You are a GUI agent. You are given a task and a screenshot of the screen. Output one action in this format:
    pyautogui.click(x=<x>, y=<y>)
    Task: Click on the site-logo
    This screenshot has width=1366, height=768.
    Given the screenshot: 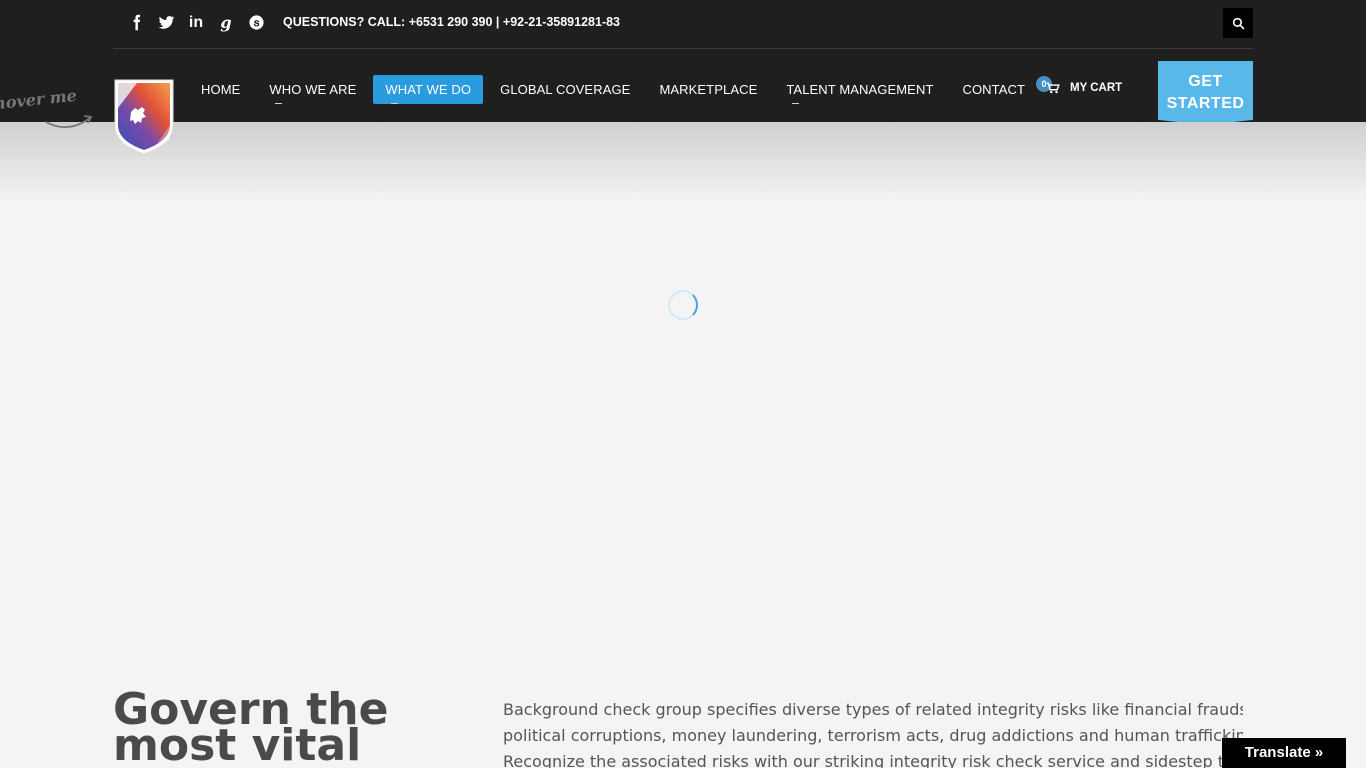 What is the action you would take?
    pyautogui.click(x=144, y=117)
    